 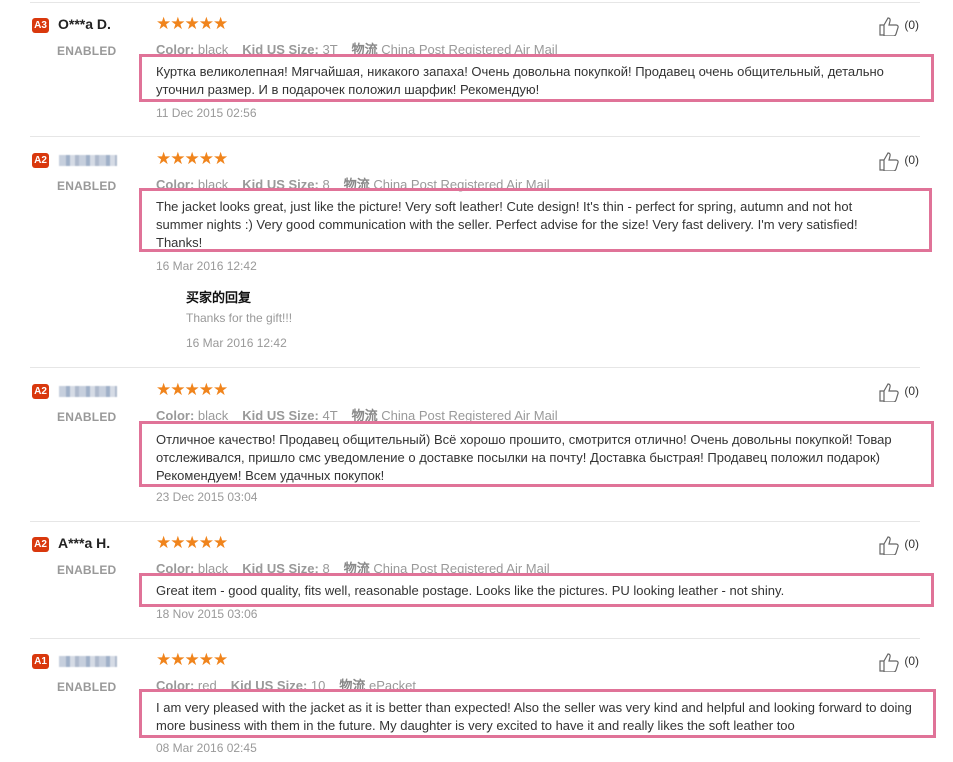 What do you see at coordinates (236, 343) in the screenshot?
I see `buyer-reply-date: 16 Mar 2016 12:42` at bounding box center [236, 343].